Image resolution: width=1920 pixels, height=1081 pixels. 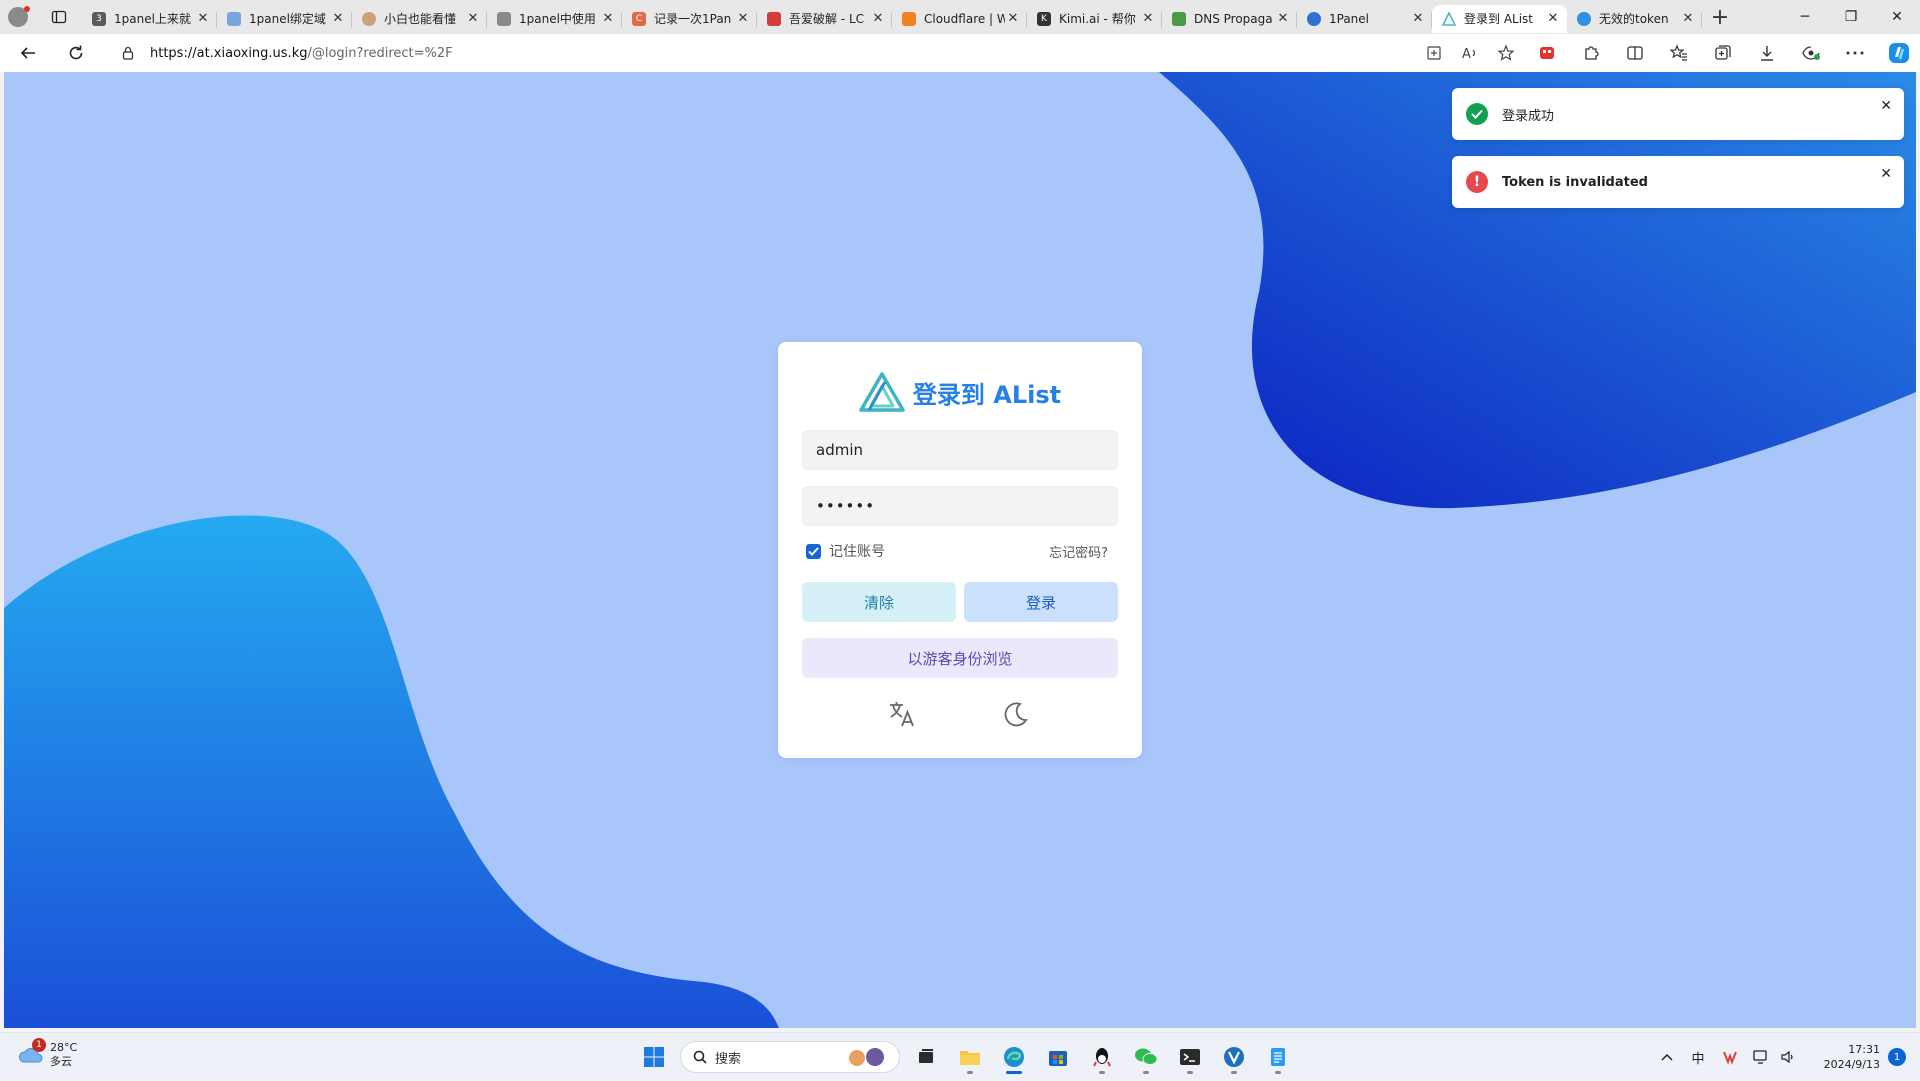 What do you see at coordinates (63, 1055) in the screenshot?
I see `weather-text: 28°C 多云` at bounding box center [63, 1055].